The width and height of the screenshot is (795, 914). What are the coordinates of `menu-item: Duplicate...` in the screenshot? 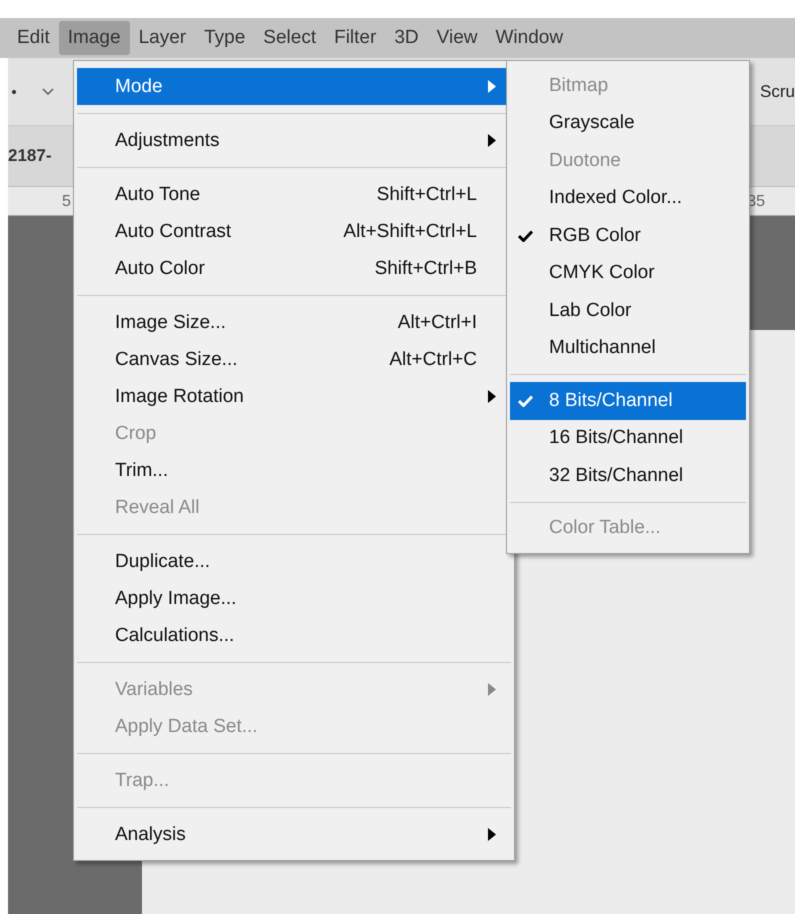 It's located at (291, 561).